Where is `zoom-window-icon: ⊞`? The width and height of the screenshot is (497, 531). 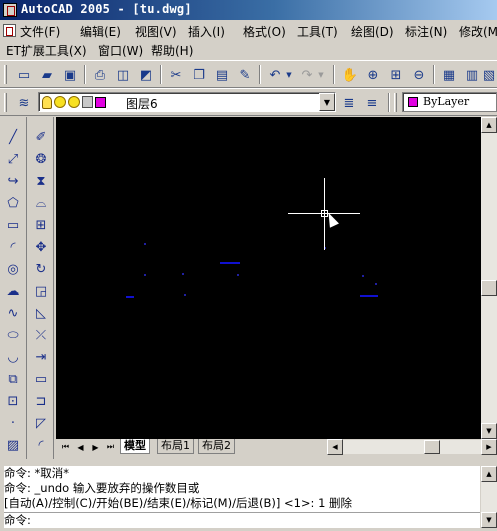
zoom-window-icon: ⊞ is located at coordinates (396, 75).